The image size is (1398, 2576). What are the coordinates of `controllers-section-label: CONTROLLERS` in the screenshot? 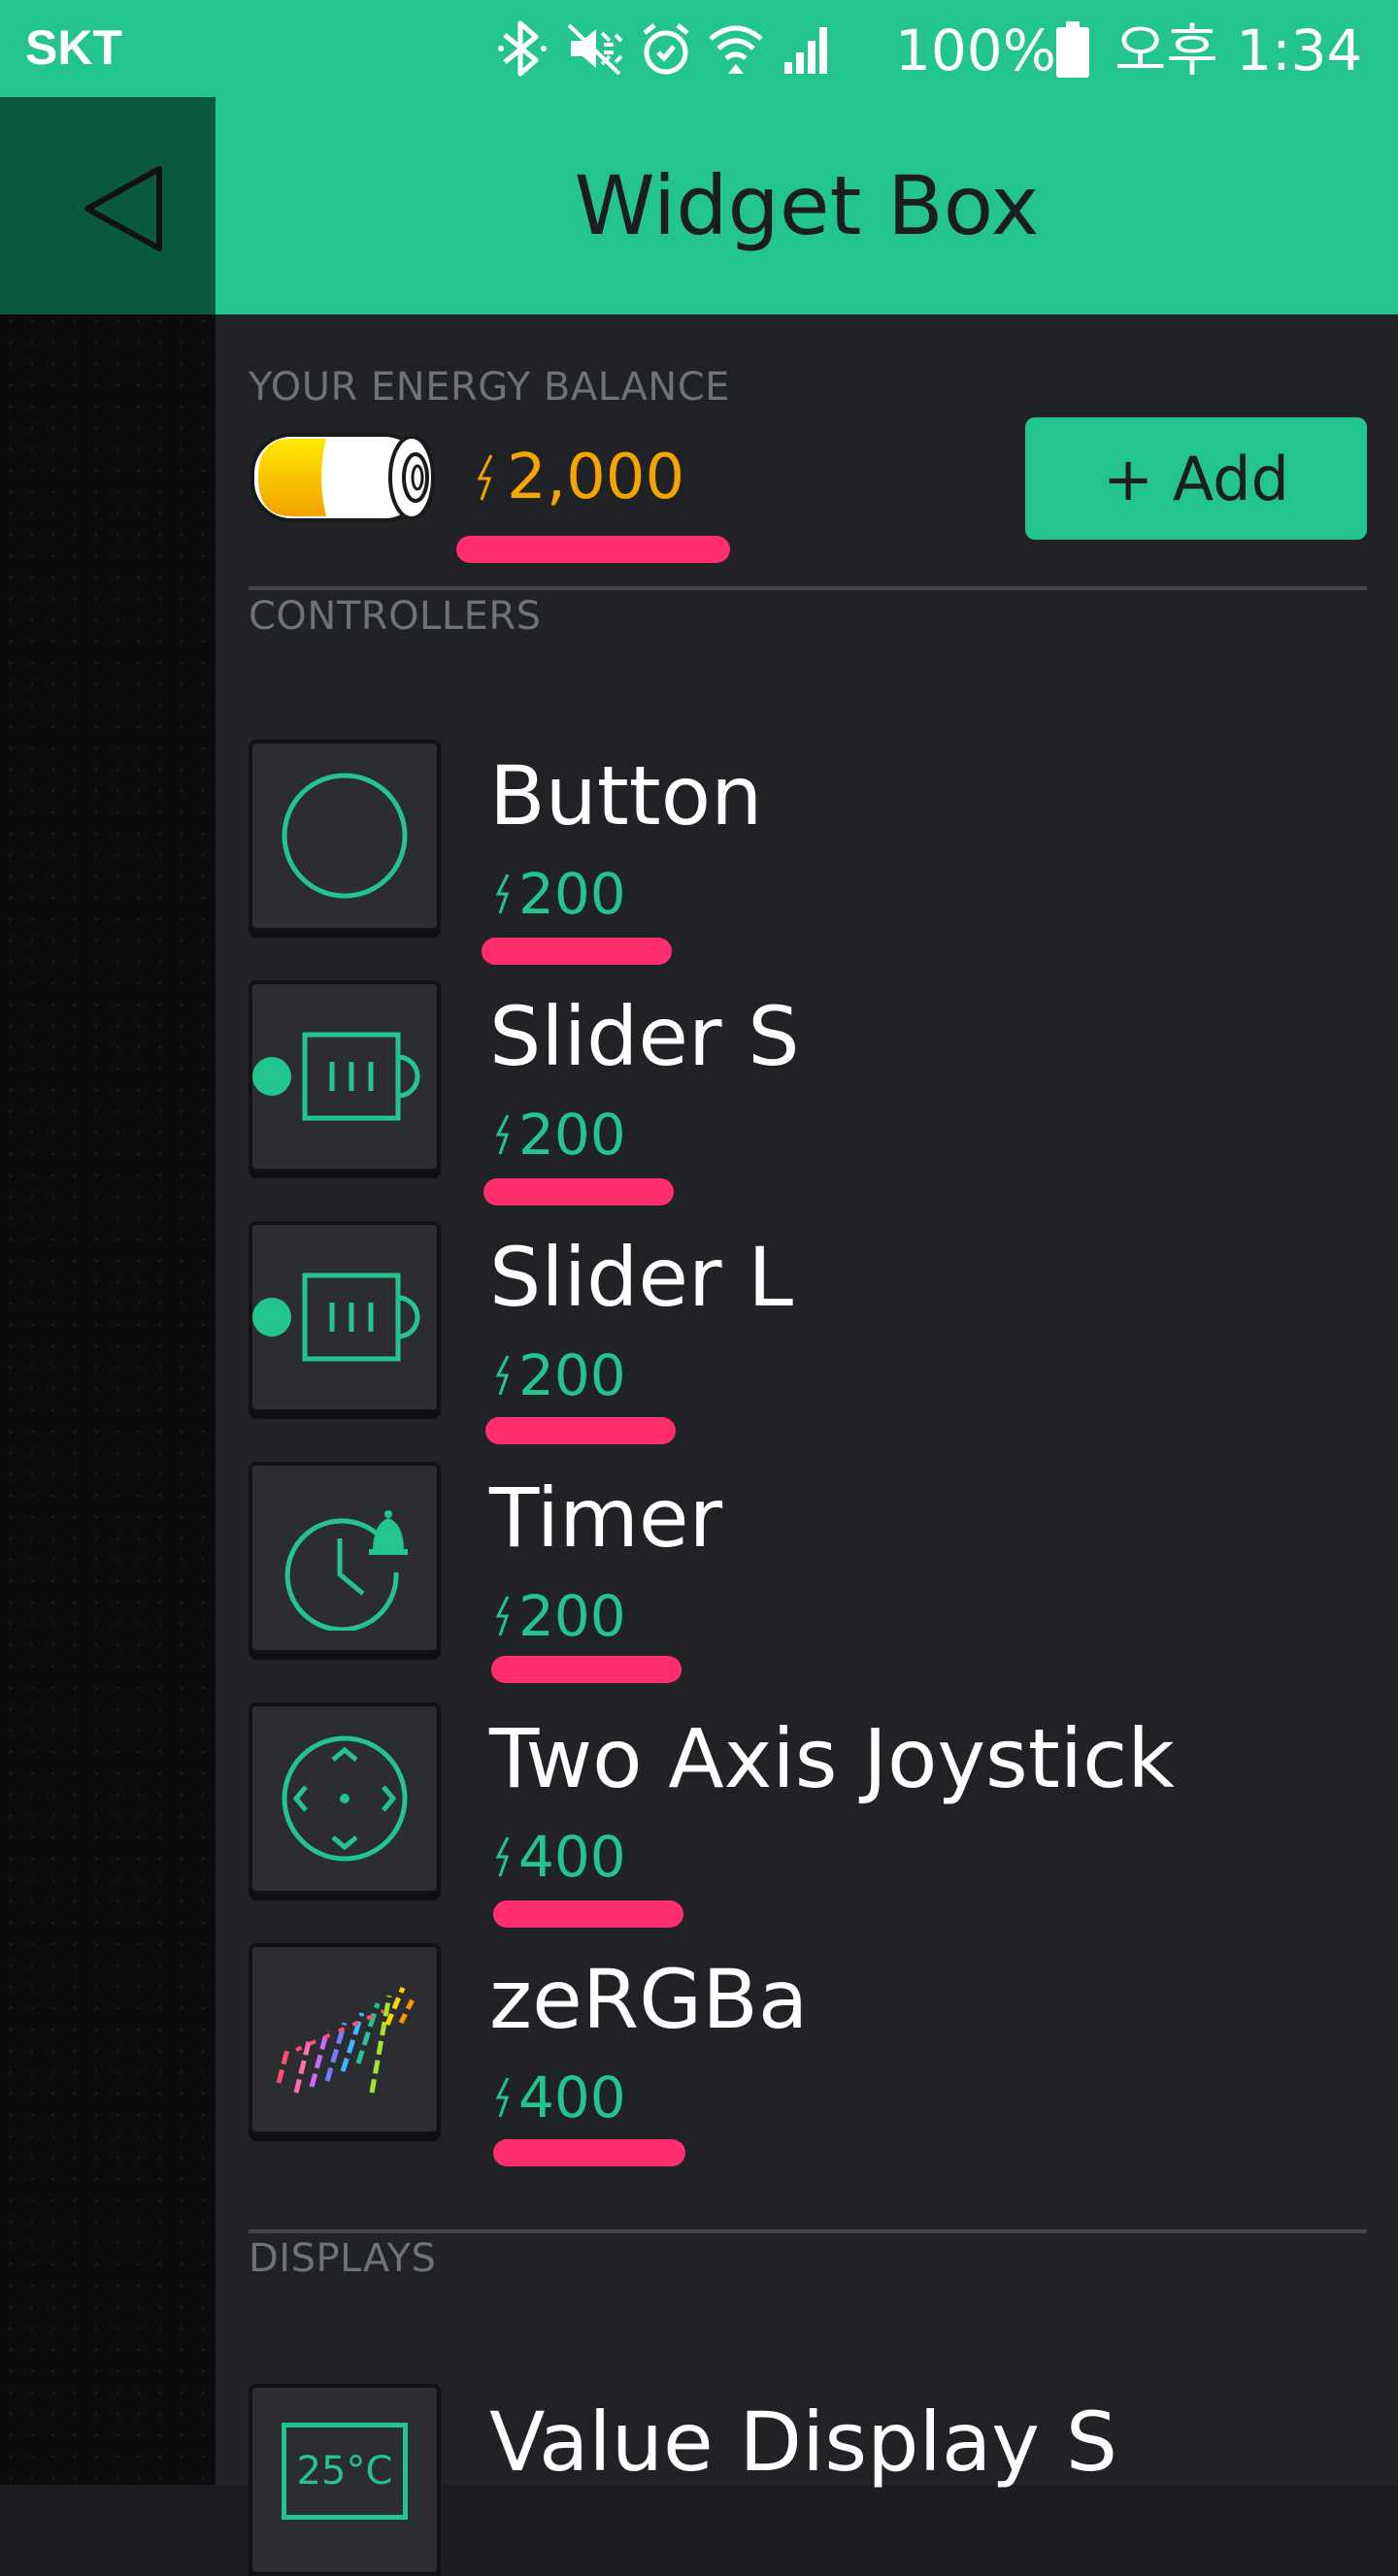 It's located at (395, 616).